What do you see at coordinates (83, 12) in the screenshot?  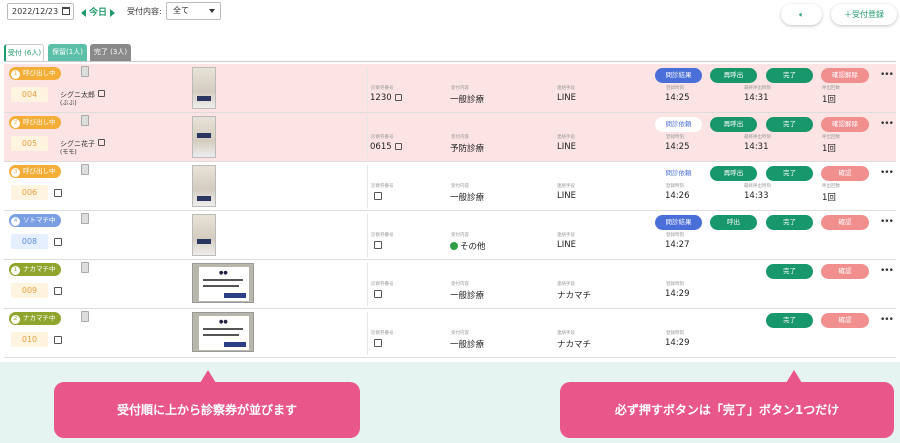 I see `prev-day-icon` at bounding box center [83, 12].